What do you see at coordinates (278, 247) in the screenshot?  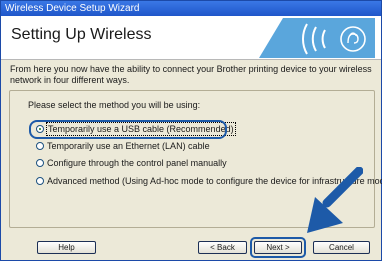 I see `next-button: Next >` at bounding box center [278, 247].